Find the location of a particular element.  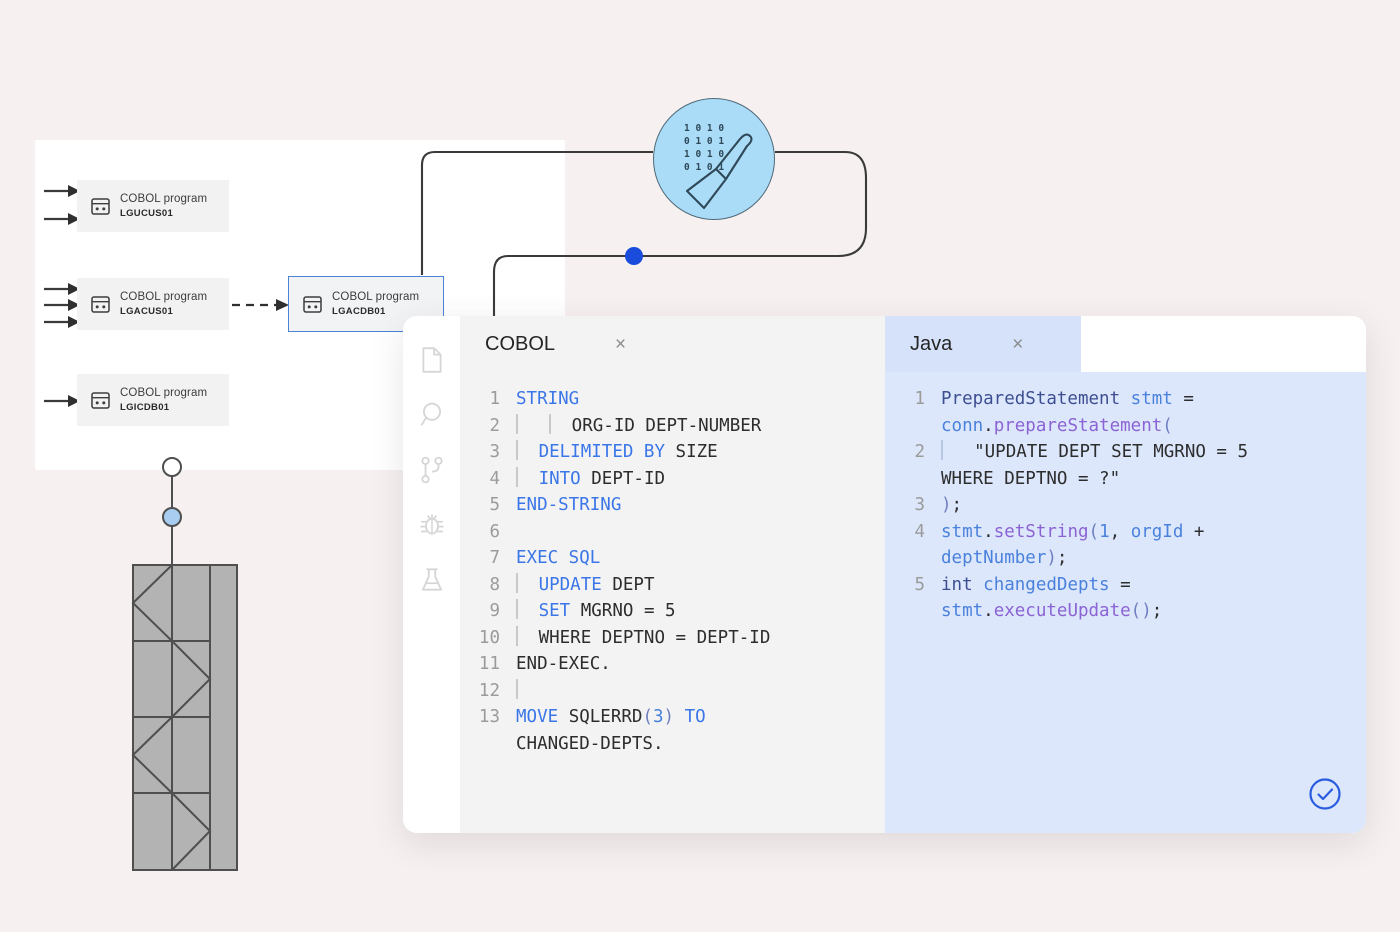

code-token: END-EXEC. is located at coordinates (563, 664).